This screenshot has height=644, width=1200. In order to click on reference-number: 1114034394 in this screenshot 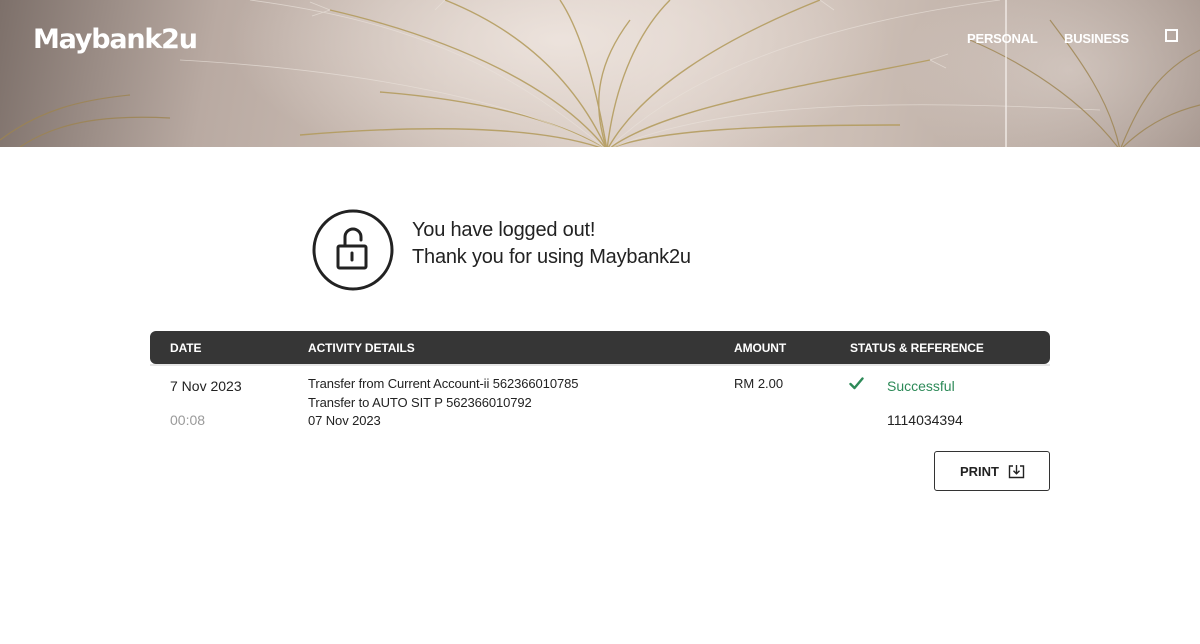, I will do `click(925, 420)`.